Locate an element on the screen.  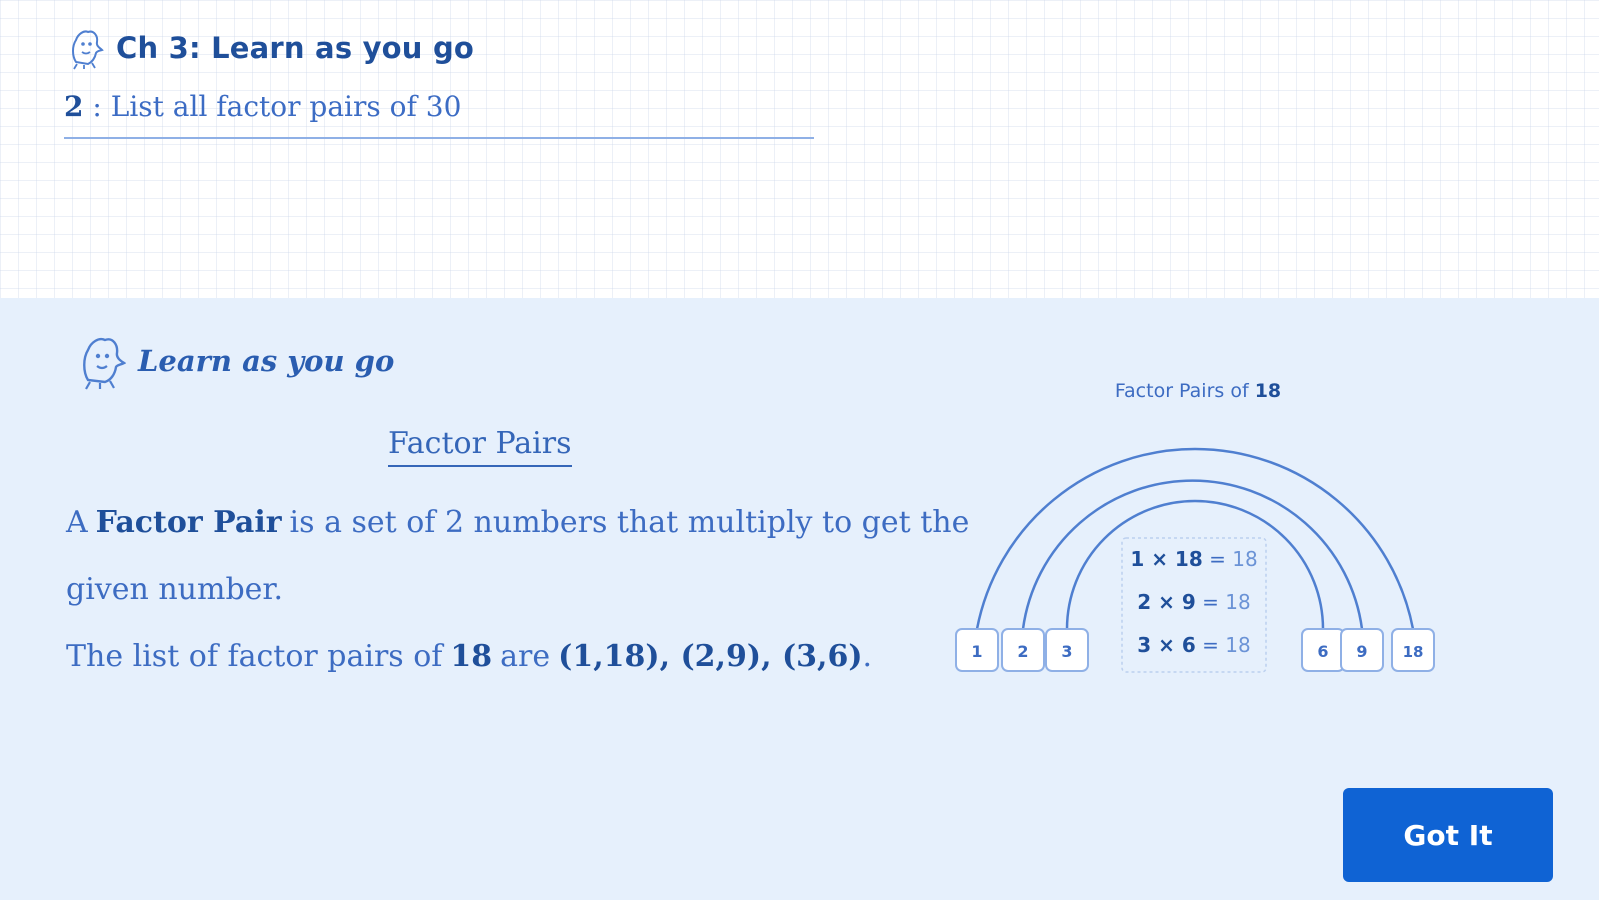
svg-text: 9 is located at coordinates (1361, 651).